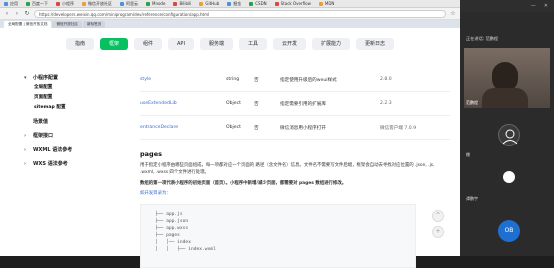 The height and width of the screenshot is (268, 554). I want to click on forward-icon: ›, so click(17, 13).